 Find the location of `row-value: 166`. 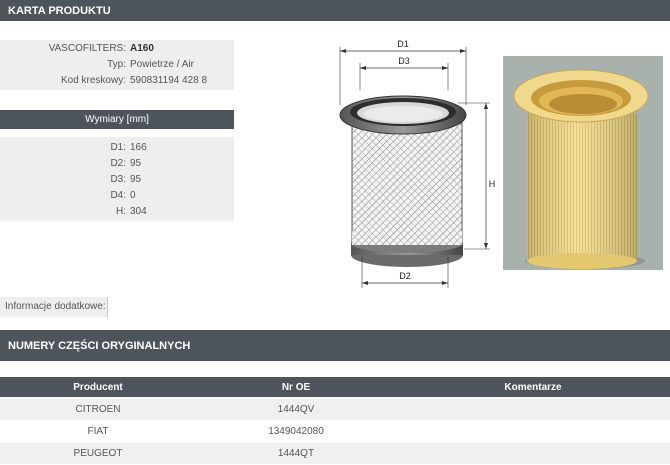

row-value: 166 is located at coordinates (138, 147).